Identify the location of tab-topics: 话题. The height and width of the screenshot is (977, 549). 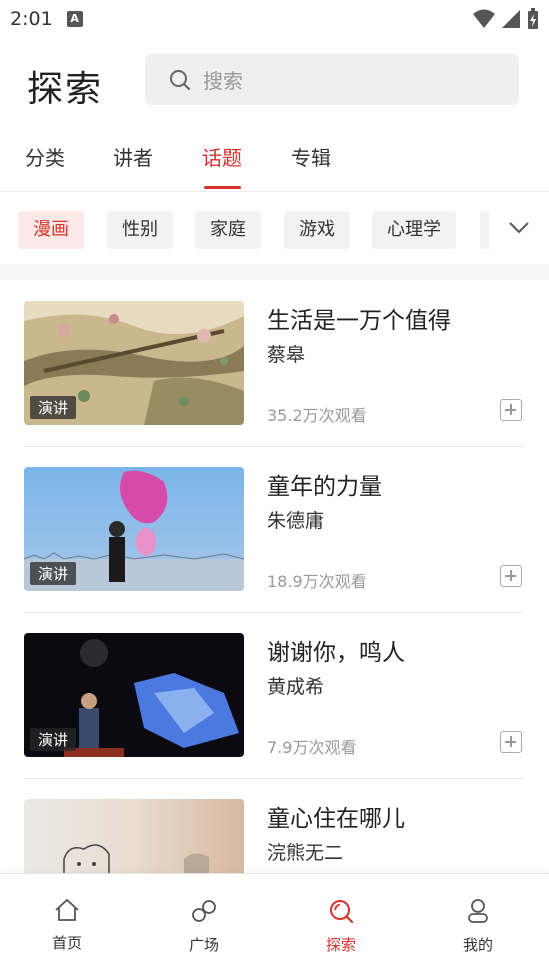
(222, 156).